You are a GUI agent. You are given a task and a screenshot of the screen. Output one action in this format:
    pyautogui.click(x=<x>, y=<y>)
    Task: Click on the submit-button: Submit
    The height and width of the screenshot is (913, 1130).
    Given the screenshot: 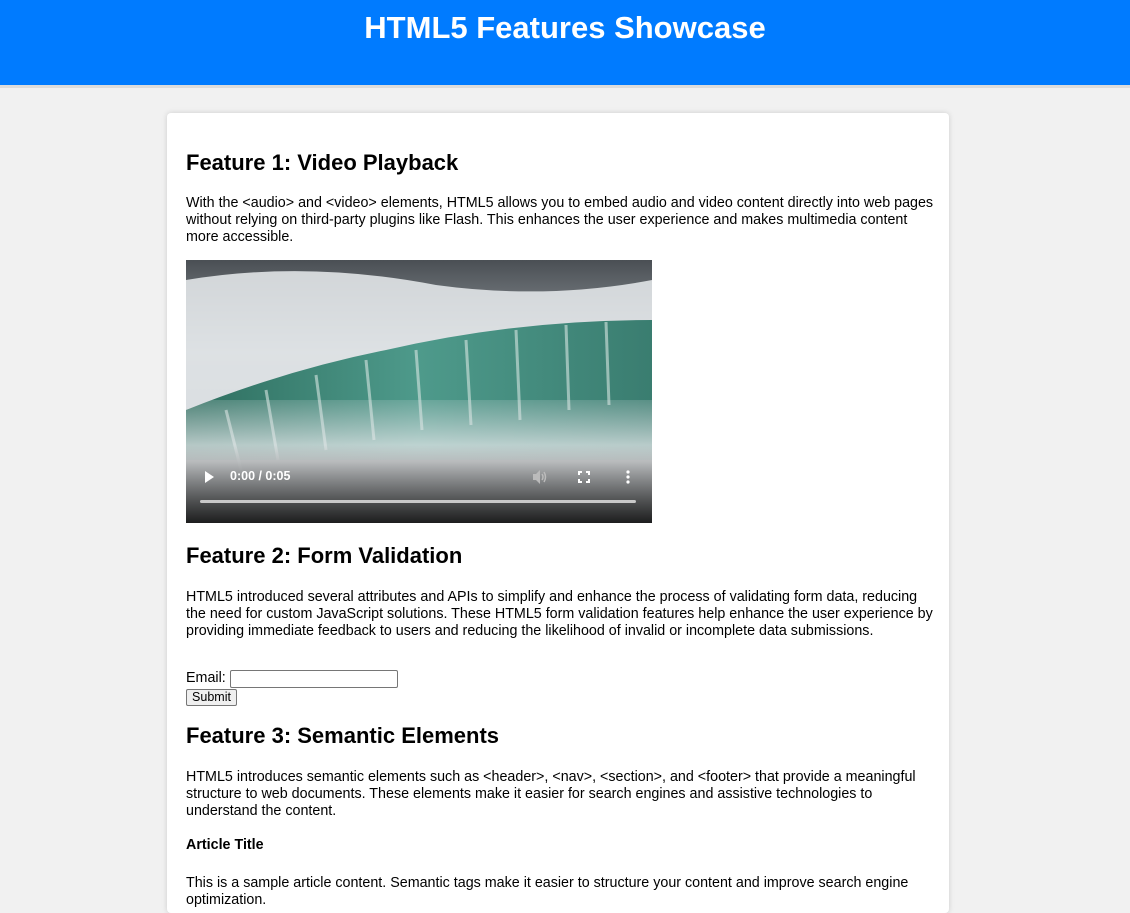 What is the action you would take?
    pyautogui.click(x=211, y=697)
    